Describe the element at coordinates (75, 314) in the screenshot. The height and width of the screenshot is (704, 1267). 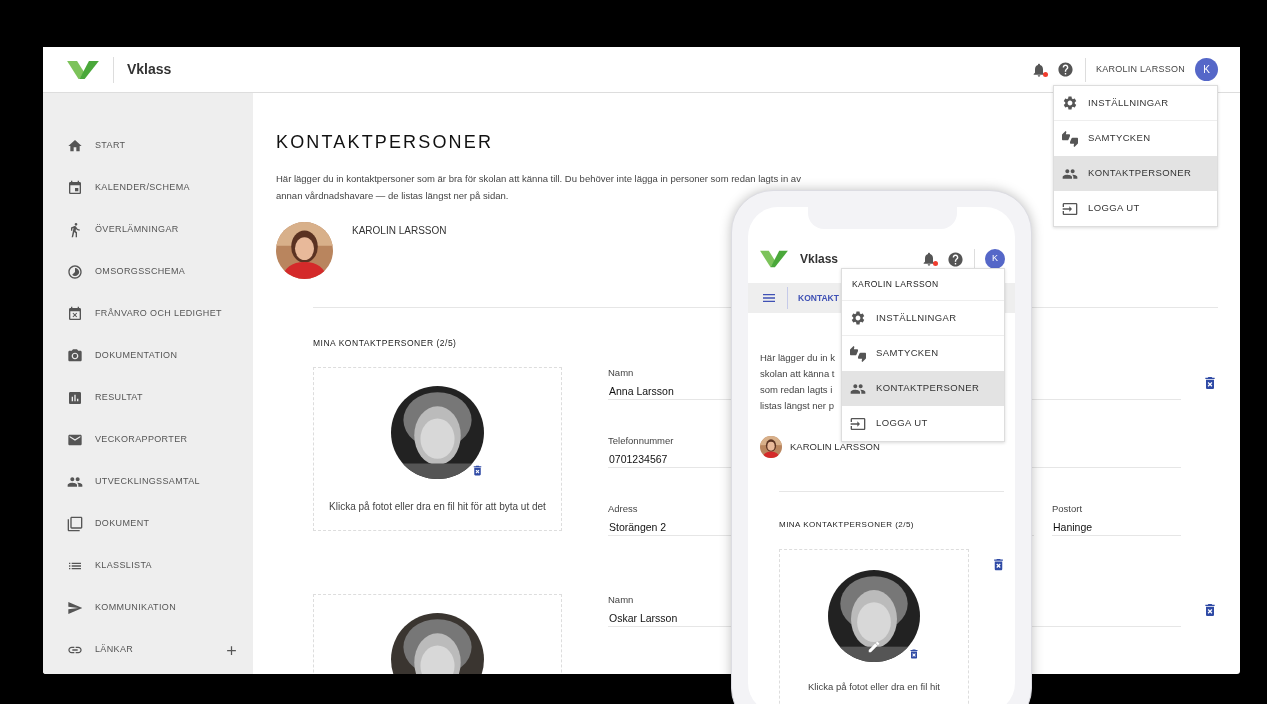
I see `calendar-x-icon` at that location.